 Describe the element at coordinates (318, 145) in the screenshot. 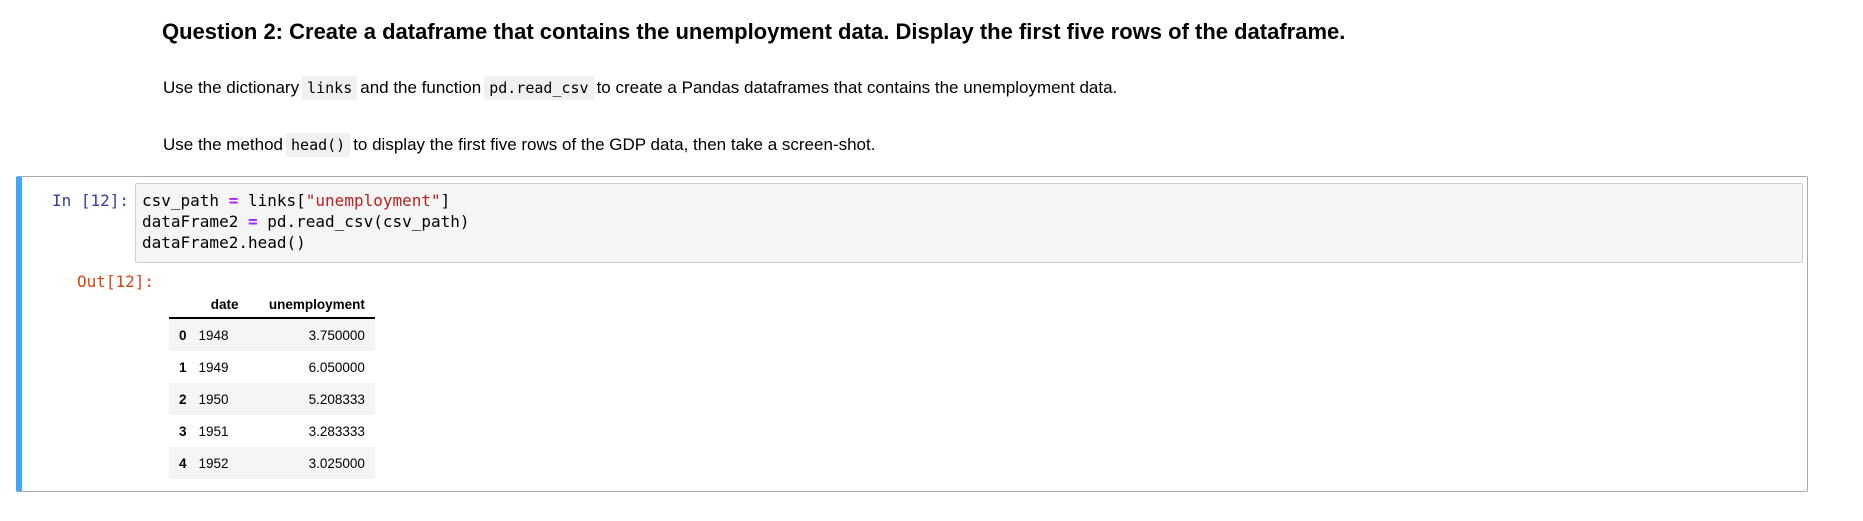

I see `inline-code: head()` at that location.